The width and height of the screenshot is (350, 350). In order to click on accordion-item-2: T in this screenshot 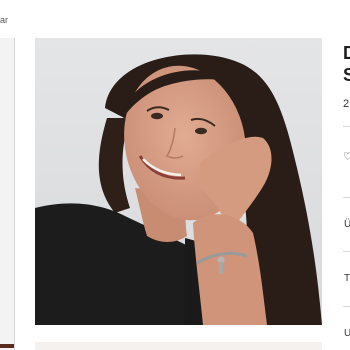, I will do `click(347, 278)`.